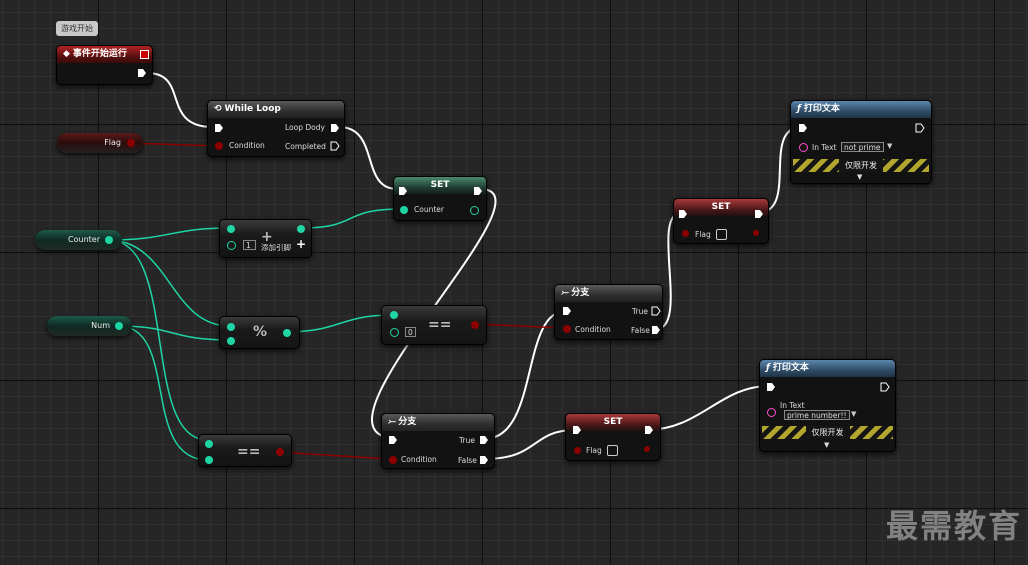 The width and height of the screenshot is (1028, 565). What do you see at coordinates (407, 422) in the screenshot?
I see `branch2-title: 分支` at bounding box center [407, 422].